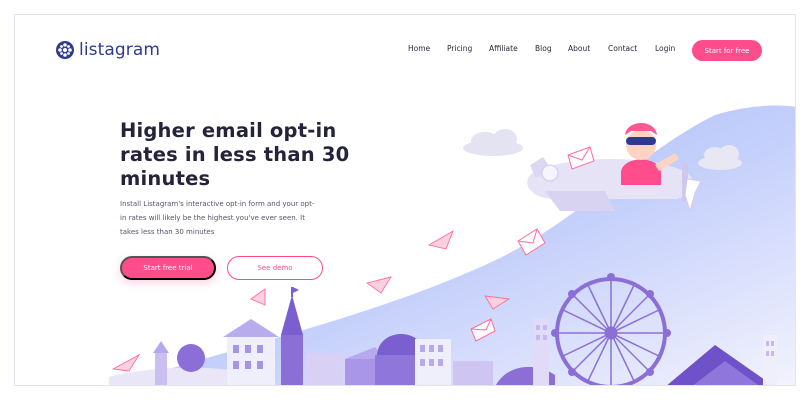 The height and width of the screenshot is (400, 810). Describe the element at coordinates (493, 142) in the screenshot. I see `cloud-left` at that location.